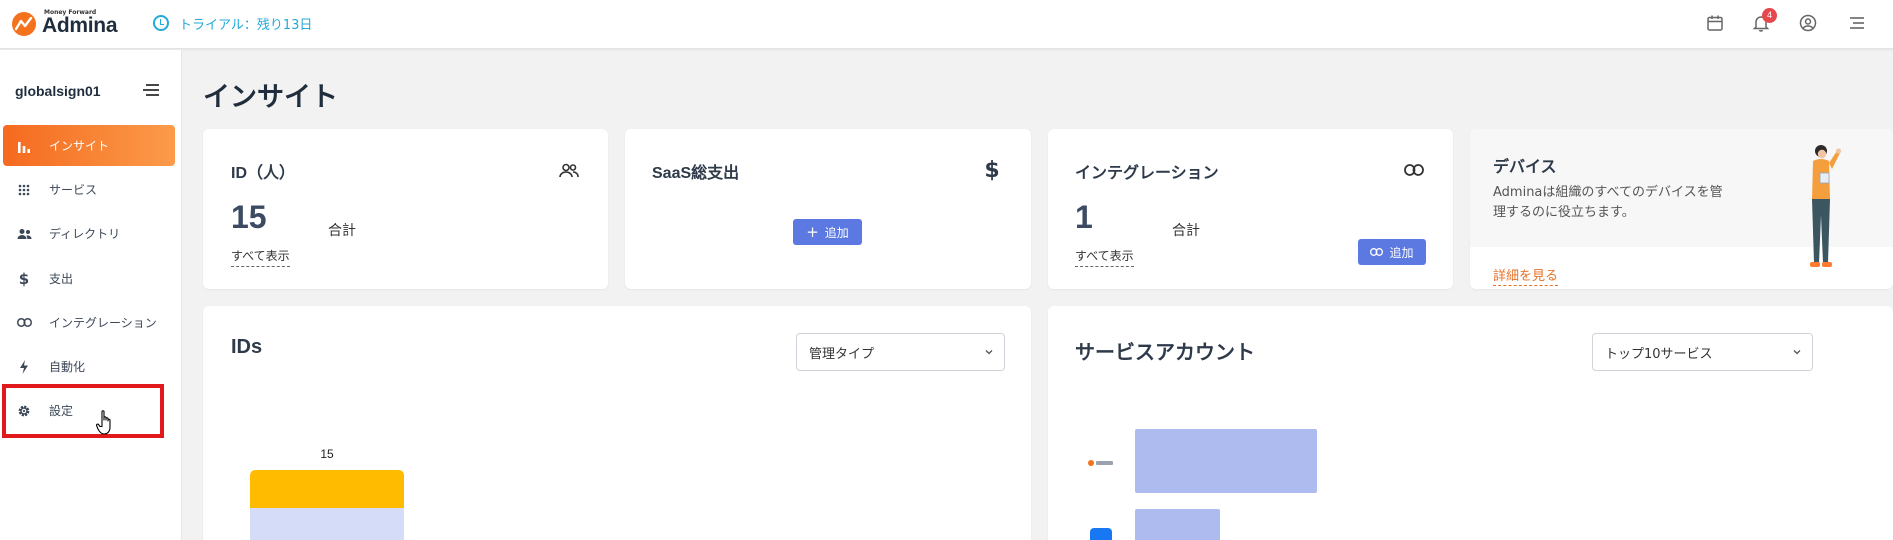 The image size is (1893, 540). What do you see at coordinates (1186, 231) in the screenshot?
I see `integration-total-label: 合計` at bounding box center [1186, 231].